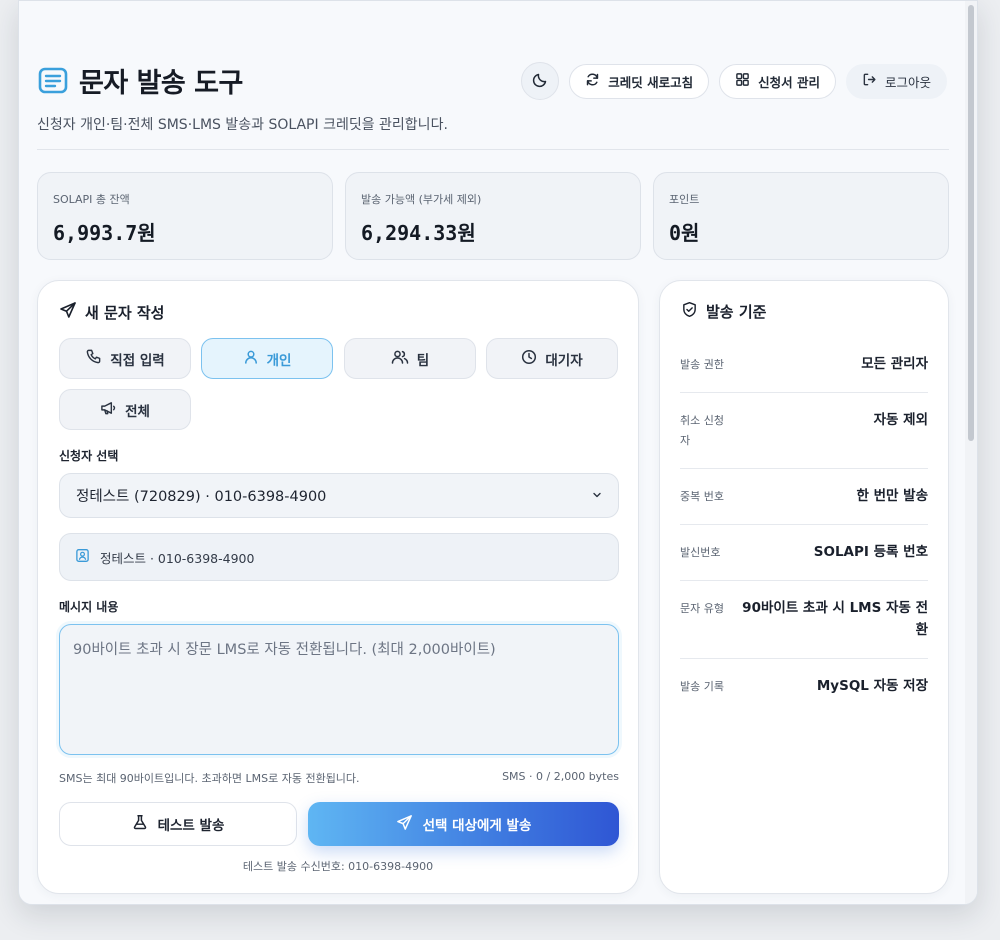  I want to click on selected-recipient-card: 정테스트 · 010-6398-4900, so click(339, 557).